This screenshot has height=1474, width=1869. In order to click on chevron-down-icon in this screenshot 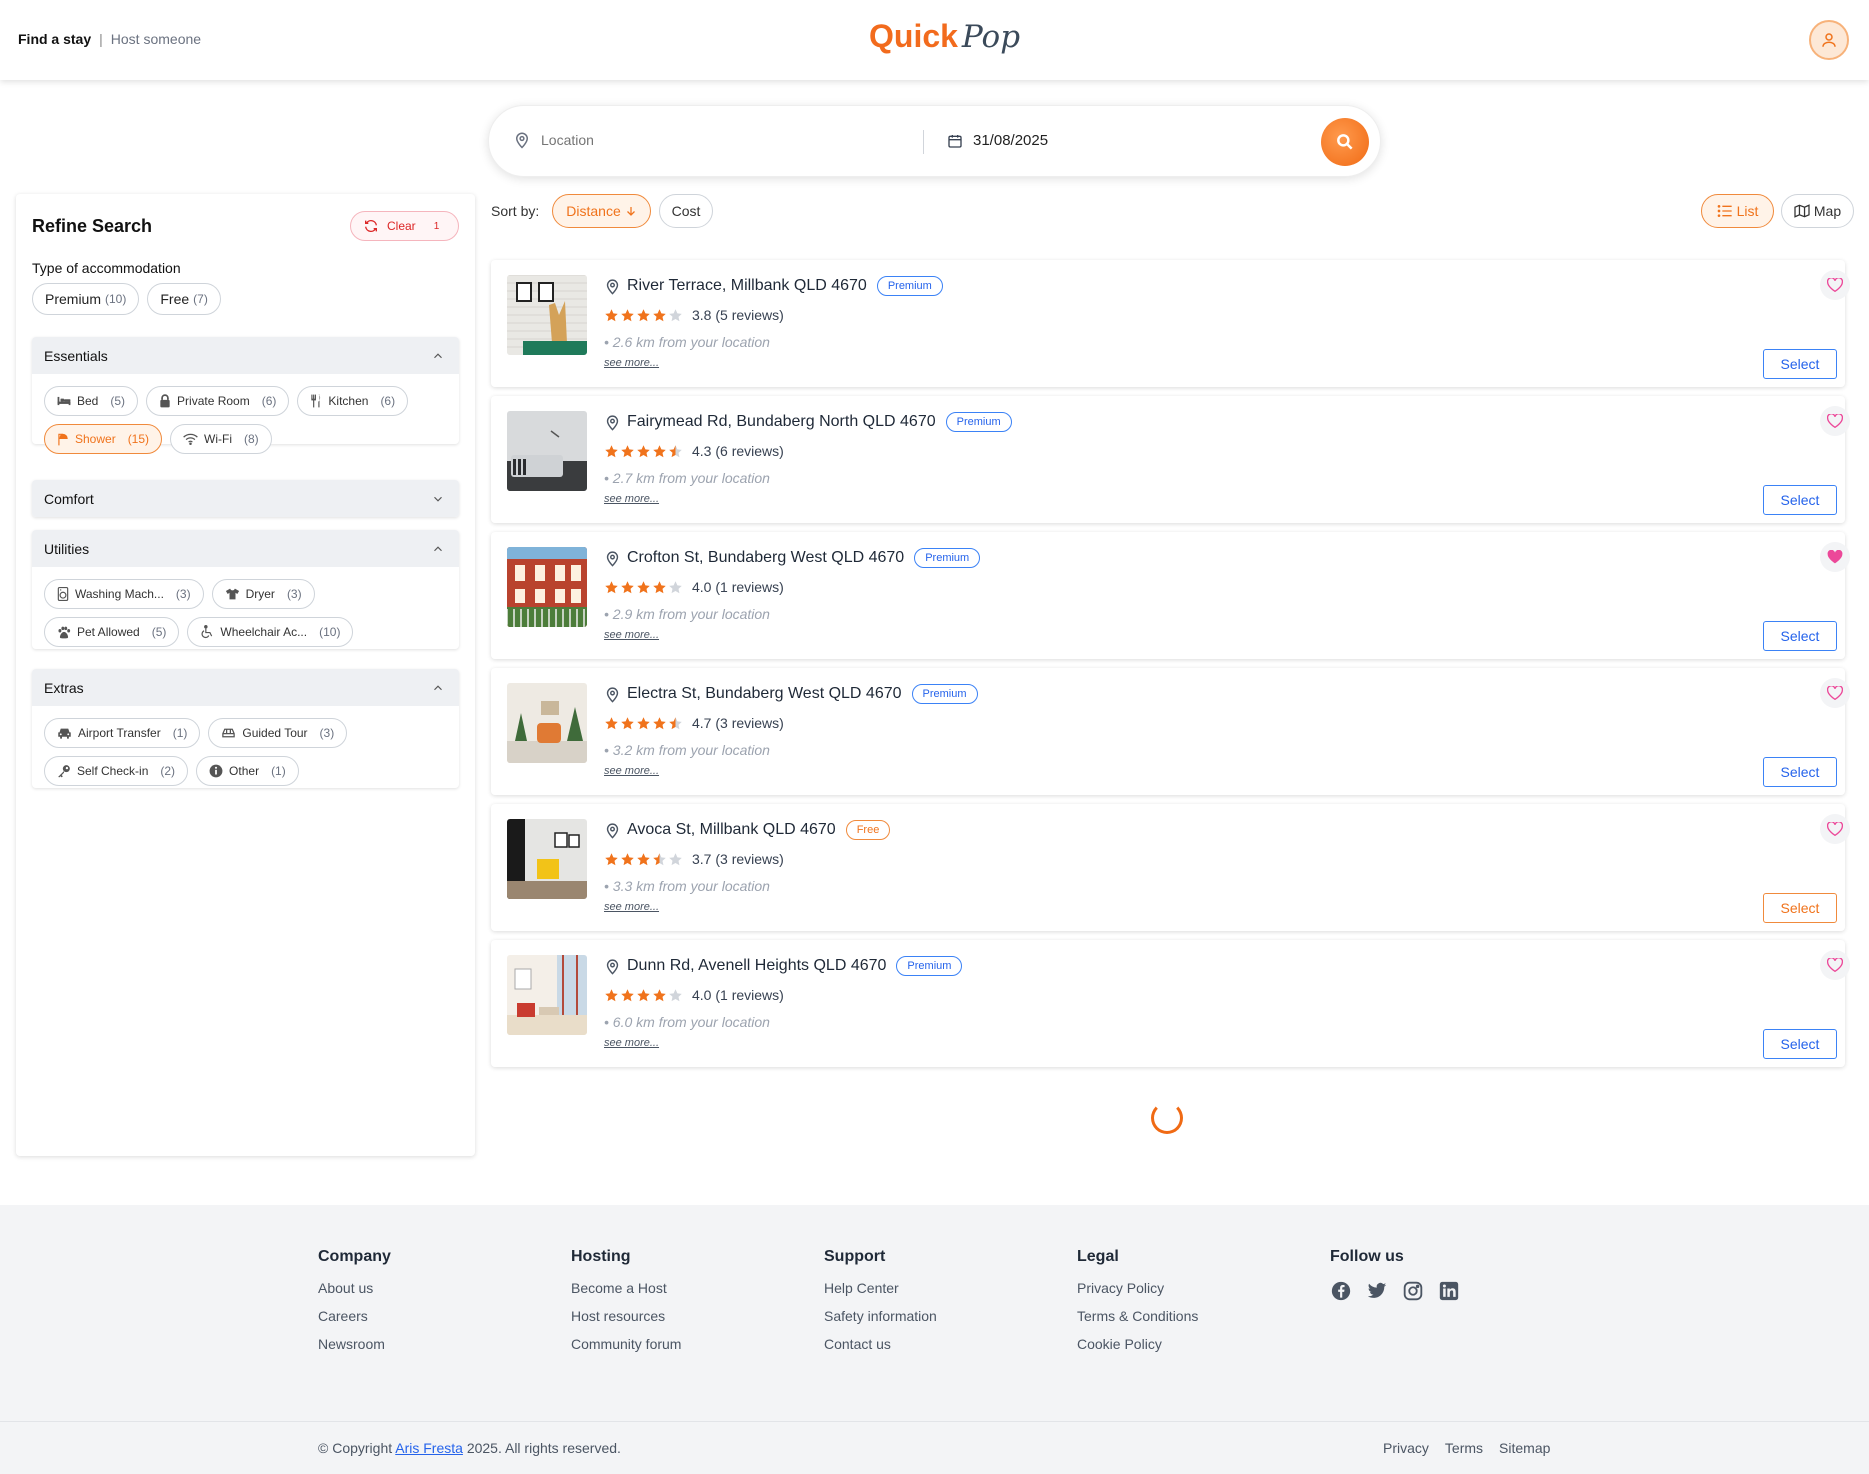, I will do `click(438, 499)`.